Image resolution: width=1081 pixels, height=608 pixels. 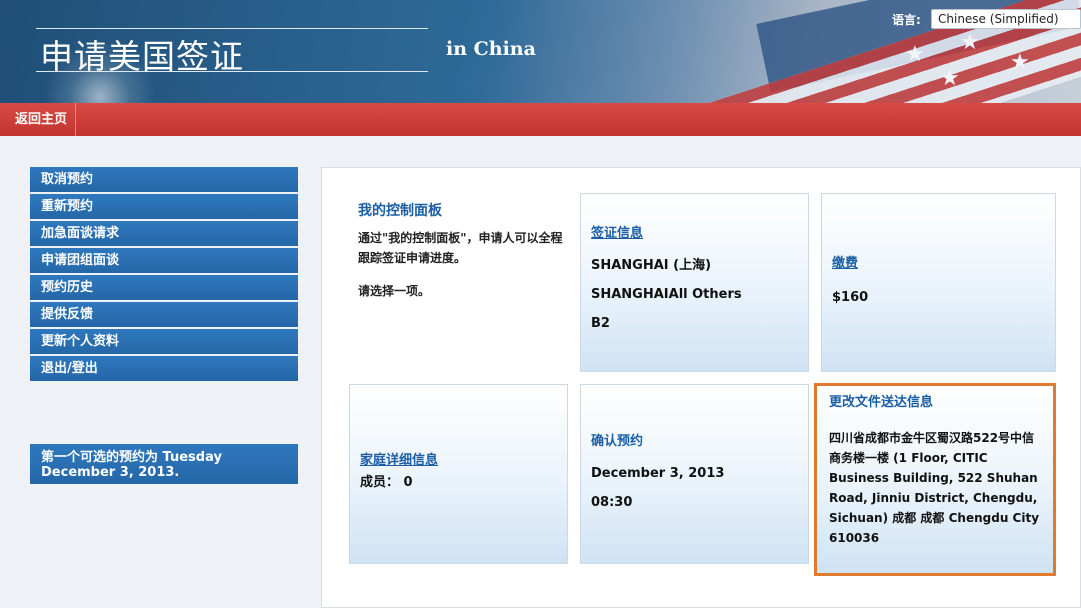 What do you see at coordinates (232, 71) in the screenshot?
I see `title-rule-bottom` at bounding box center [232, 71].